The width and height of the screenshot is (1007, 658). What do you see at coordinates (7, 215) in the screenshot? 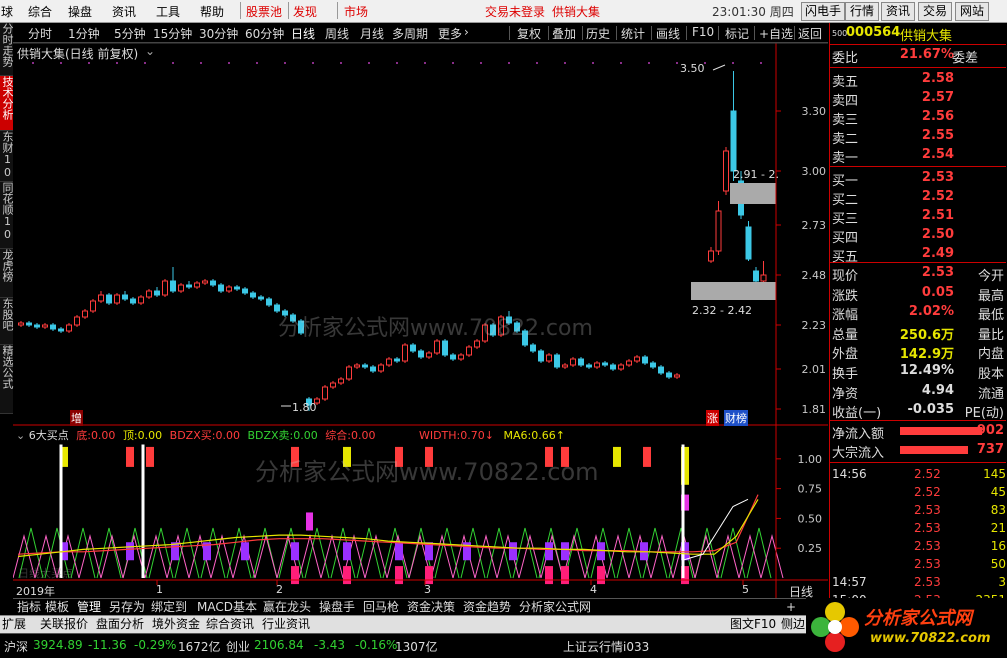
I see `left-tab-tonghuashun: 同花顺10` at bounding box center [7, 215].